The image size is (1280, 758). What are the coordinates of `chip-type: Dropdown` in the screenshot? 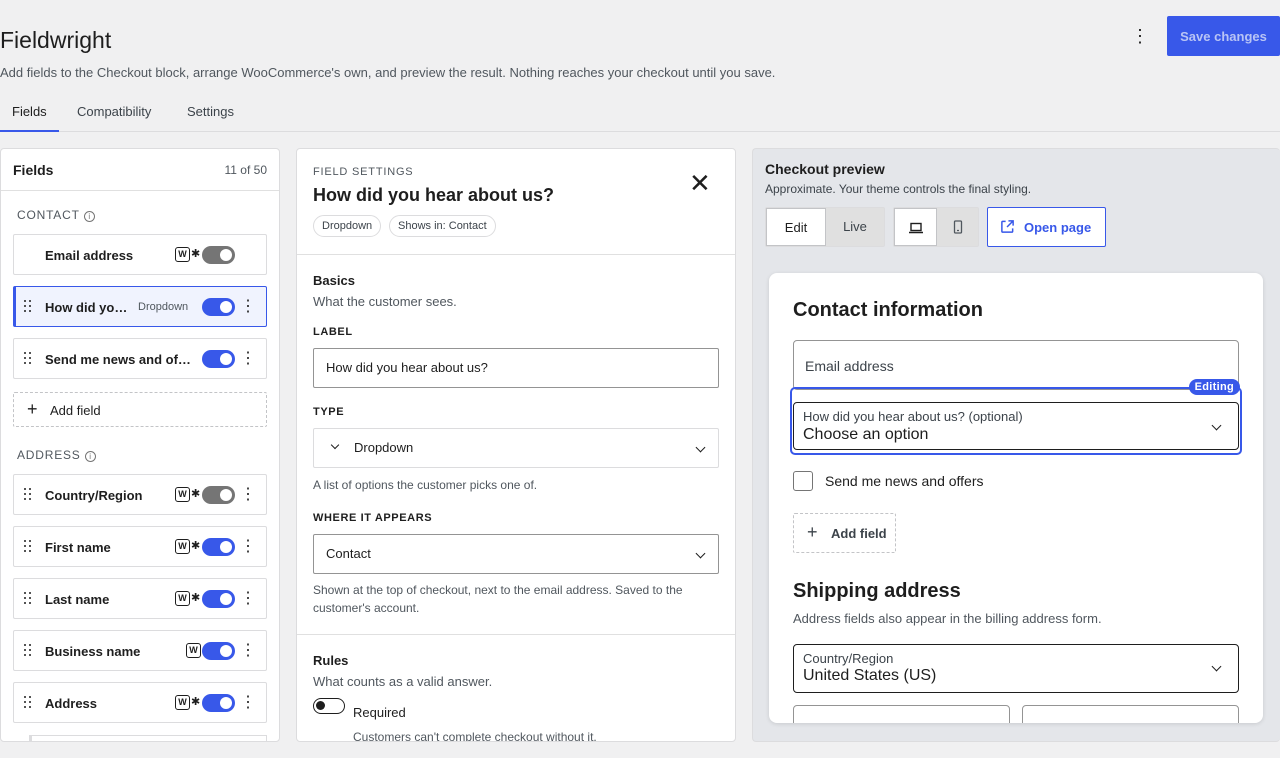 It's located at (347, 226).